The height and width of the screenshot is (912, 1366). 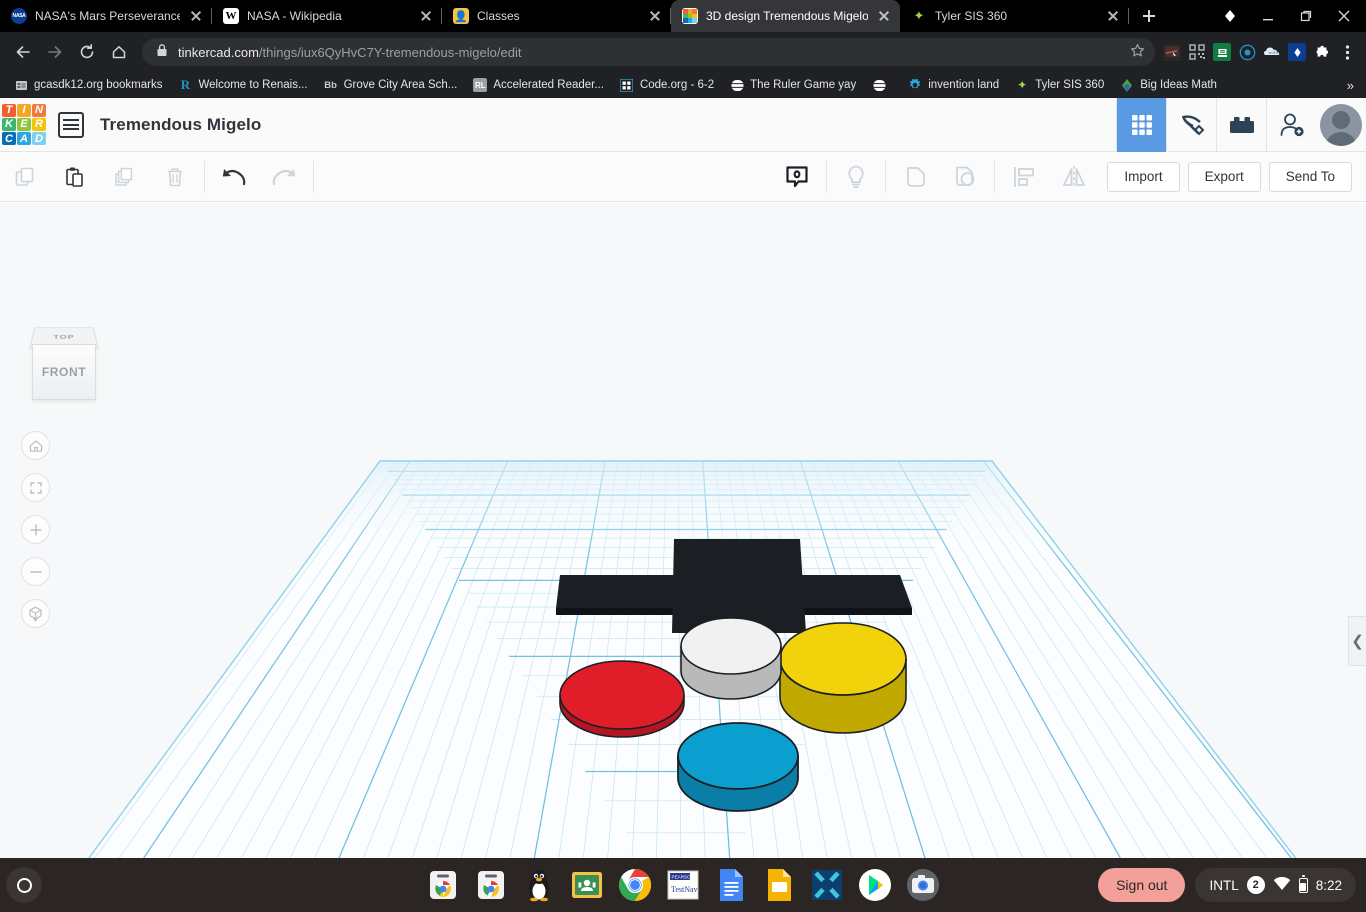 What do you see at coordinates (35, 571) in the screenshot?
I see `zoom-out-icon` at bounding box center [35, 571].